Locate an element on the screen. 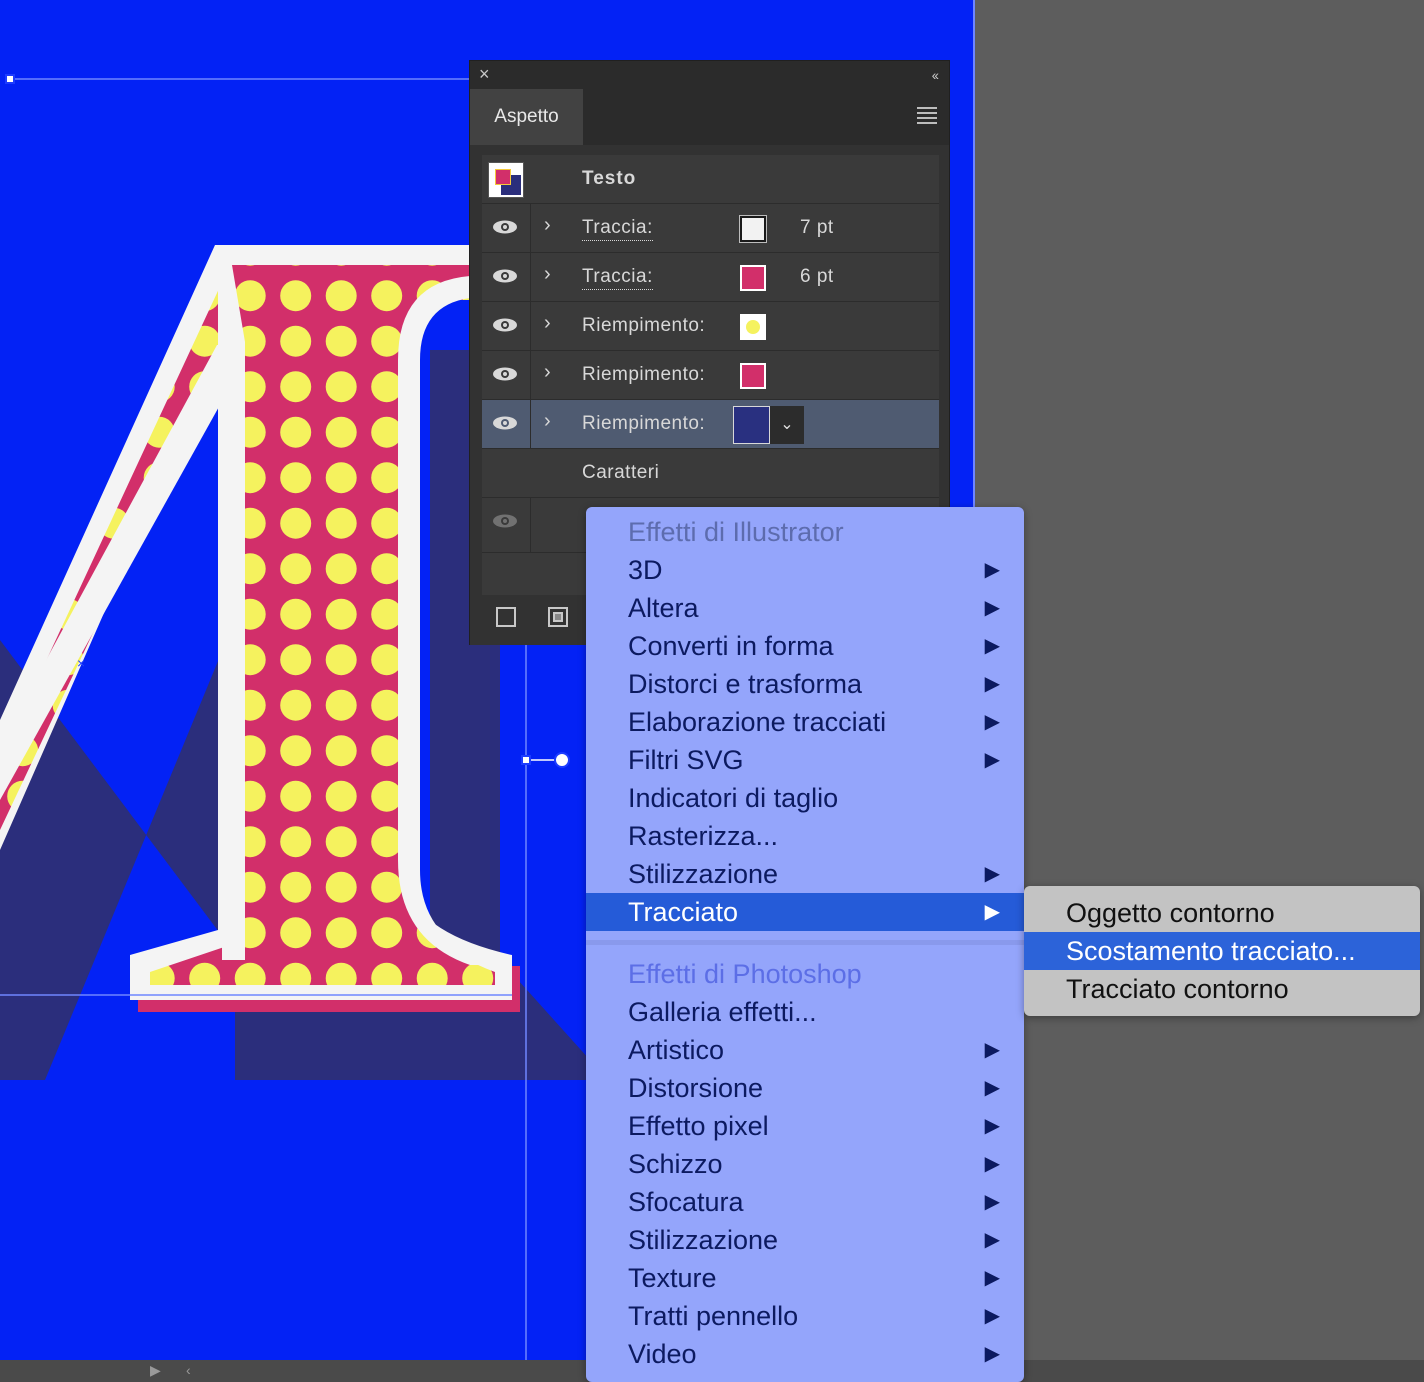  menu-item-label: Schizzo is located at coordinates (675, 1164).